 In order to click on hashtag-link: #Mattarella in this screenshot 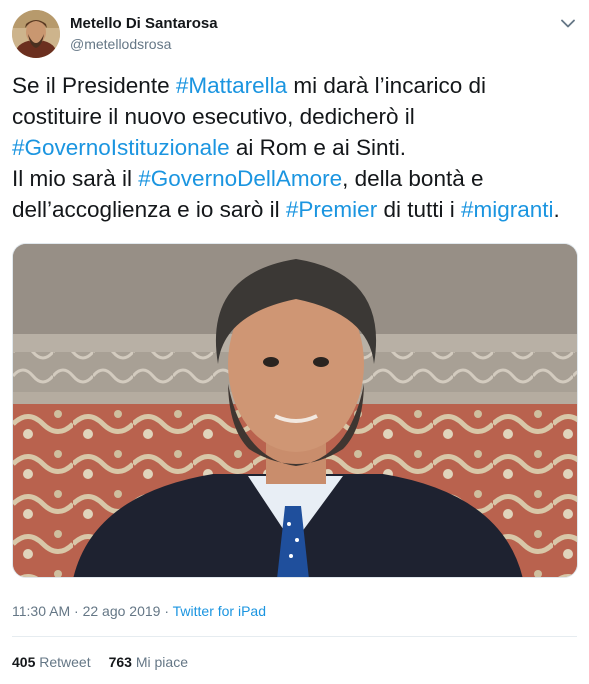, I will do `click(231, 85)`.